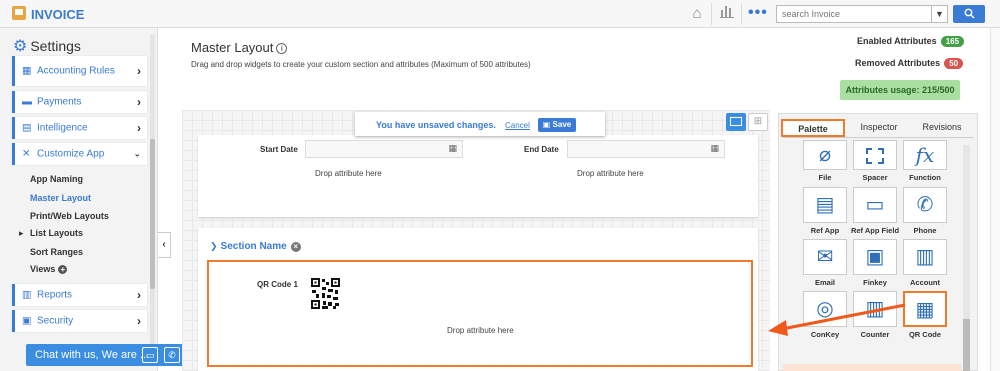 The height and width of the screenshot is (371, 1000). I want to click on sidebar-scrollbar, so click(152, 199).